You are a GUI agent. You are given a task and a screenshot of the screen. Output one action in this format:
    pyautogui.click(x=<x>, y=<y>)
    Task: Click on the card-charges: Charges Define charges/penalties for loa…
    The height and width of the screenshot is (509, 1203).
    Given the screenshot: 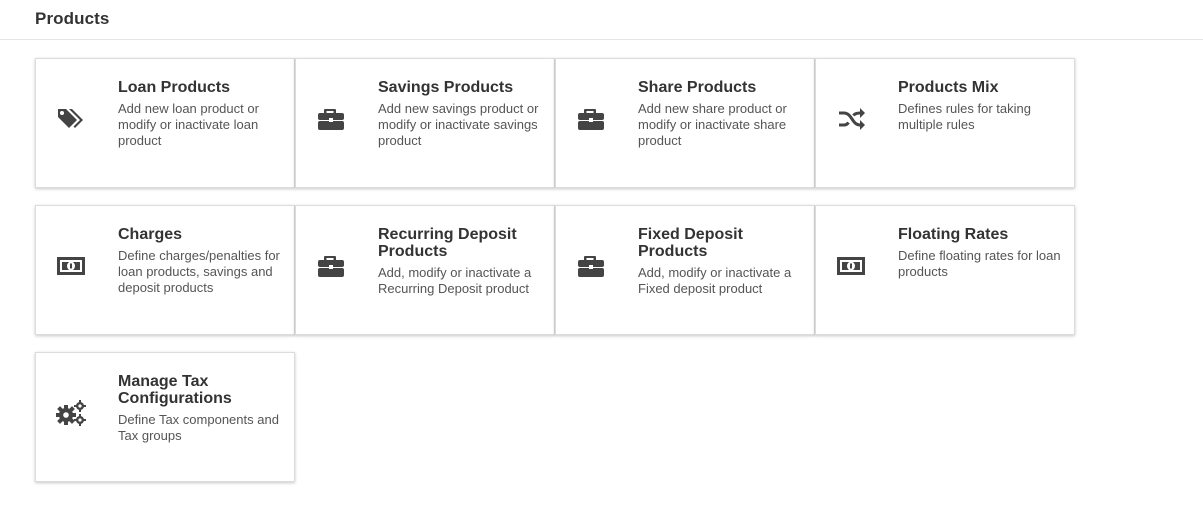 What is the action you would take?
    pyautogui.click(x=165, y=270)
    